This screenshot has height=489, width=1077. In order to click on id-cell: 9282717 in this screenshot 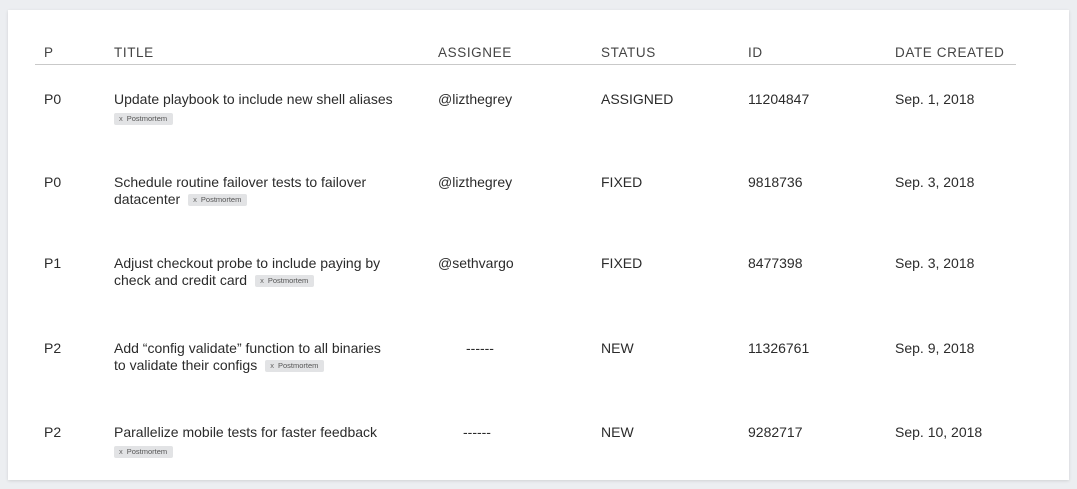, I will do `click(775, 432)`.